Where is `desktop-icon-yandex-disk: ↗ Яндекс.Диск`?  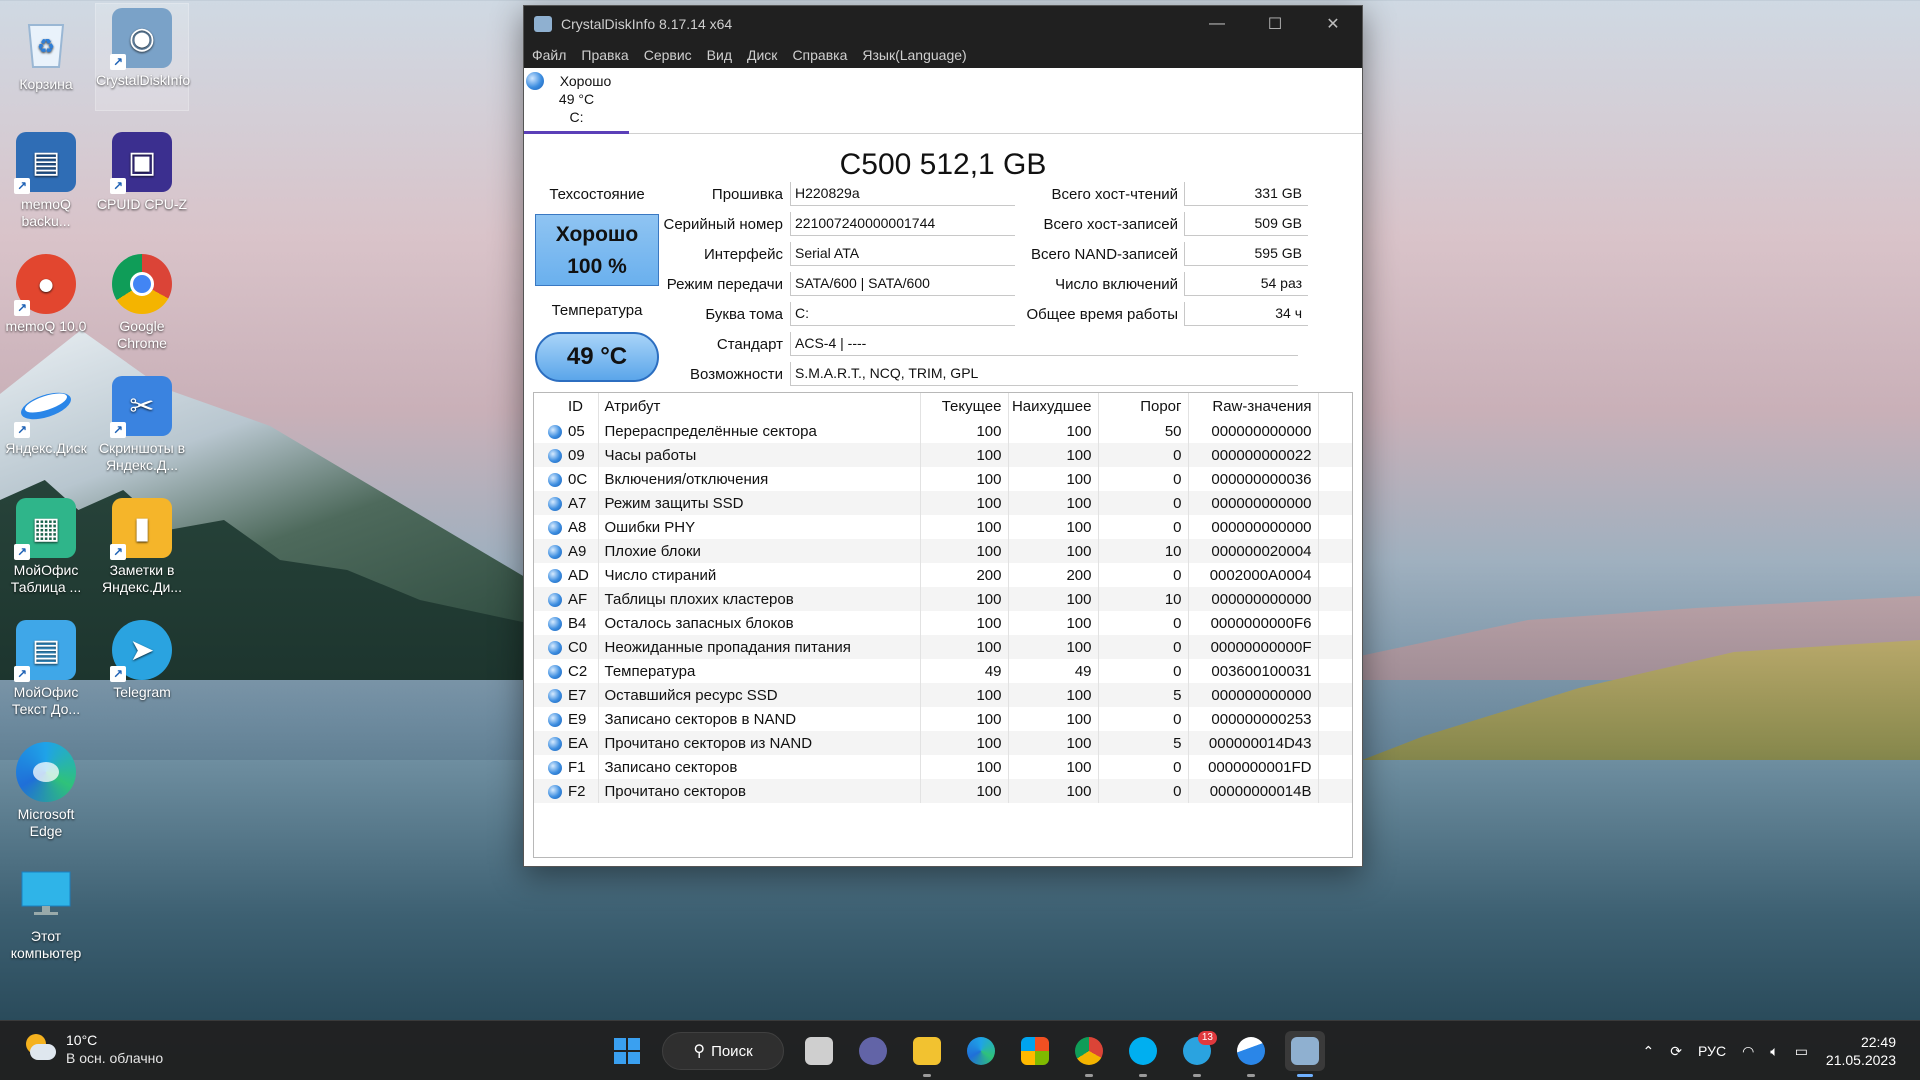
desktop-icon-yandex-disk: ↗ Яндекс.Диск is located at coordinates (46, 414).